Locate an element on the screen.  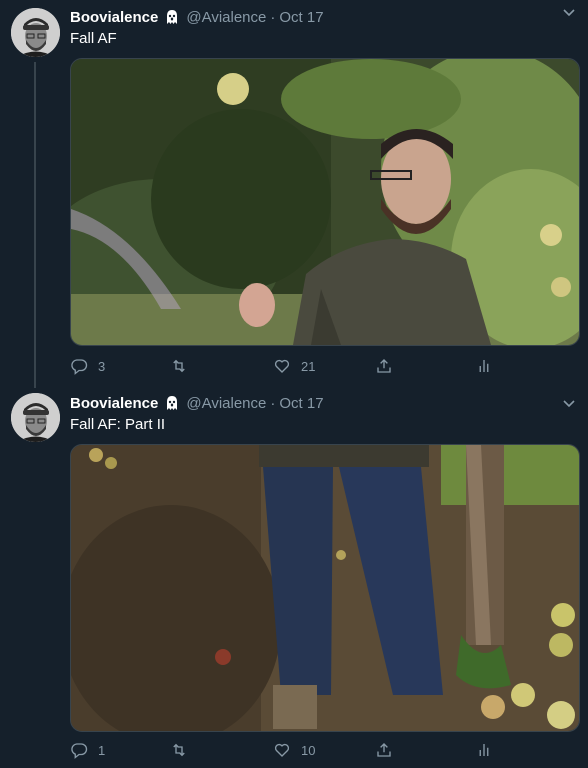
like-count: 21 is located at coordinates (308, 366).